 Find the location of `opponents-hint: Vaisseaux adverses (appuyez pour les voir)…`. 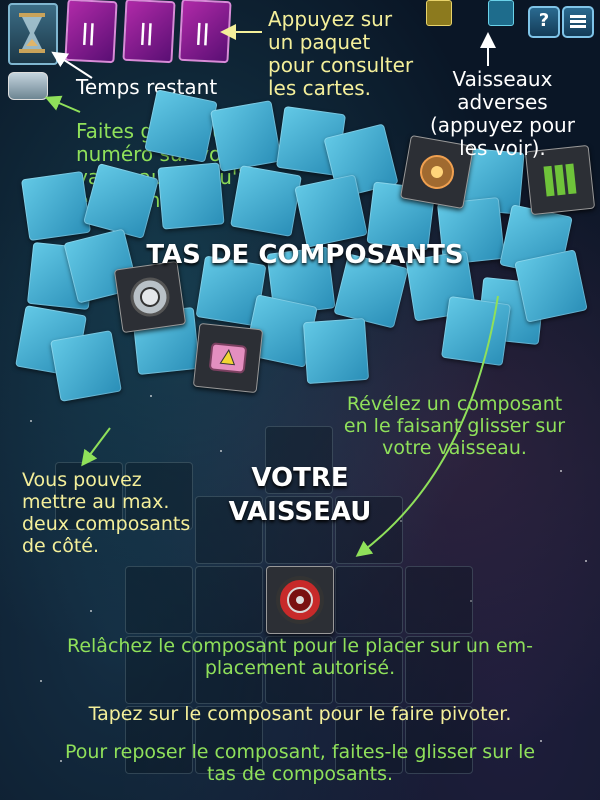

opponents-hint: Vaisseaux adverses (appuyez pour les voir)… is located at coordinates (502, 113).